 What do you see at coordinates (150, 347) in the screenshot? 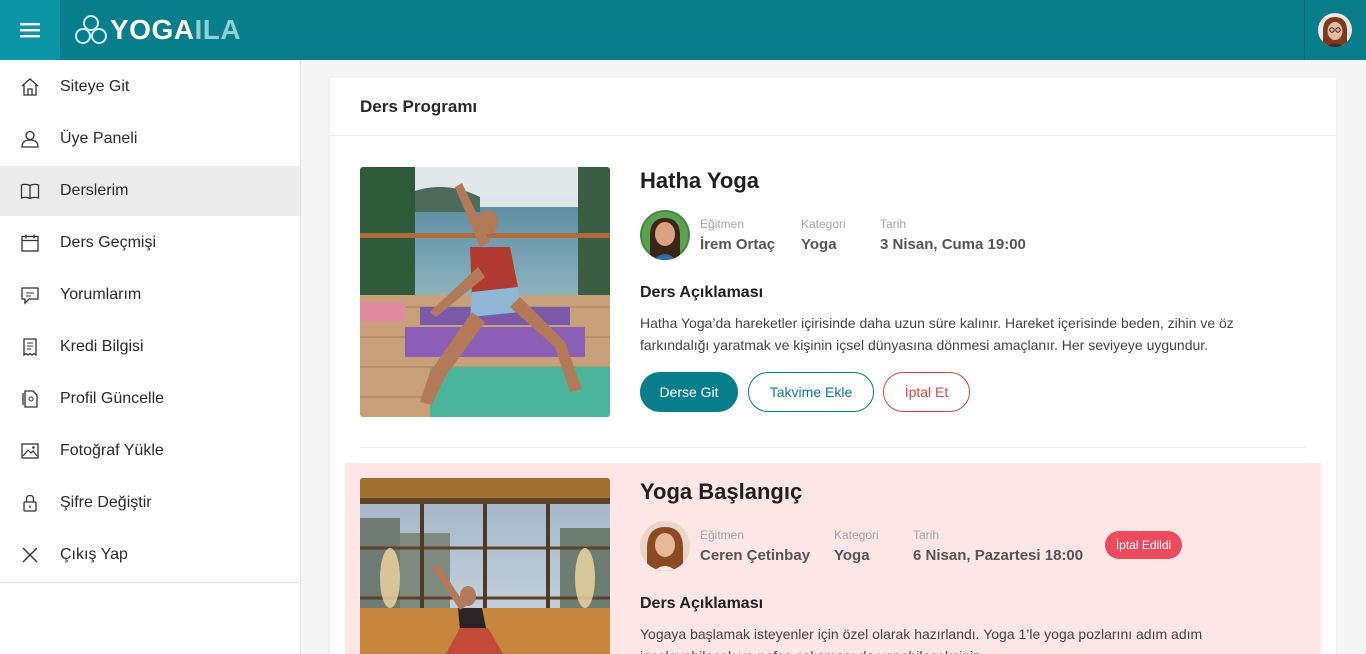
I see `sidebar-item-kredi-bilgisi: Kredi Bilgisi` at bounding box center [150, 347].